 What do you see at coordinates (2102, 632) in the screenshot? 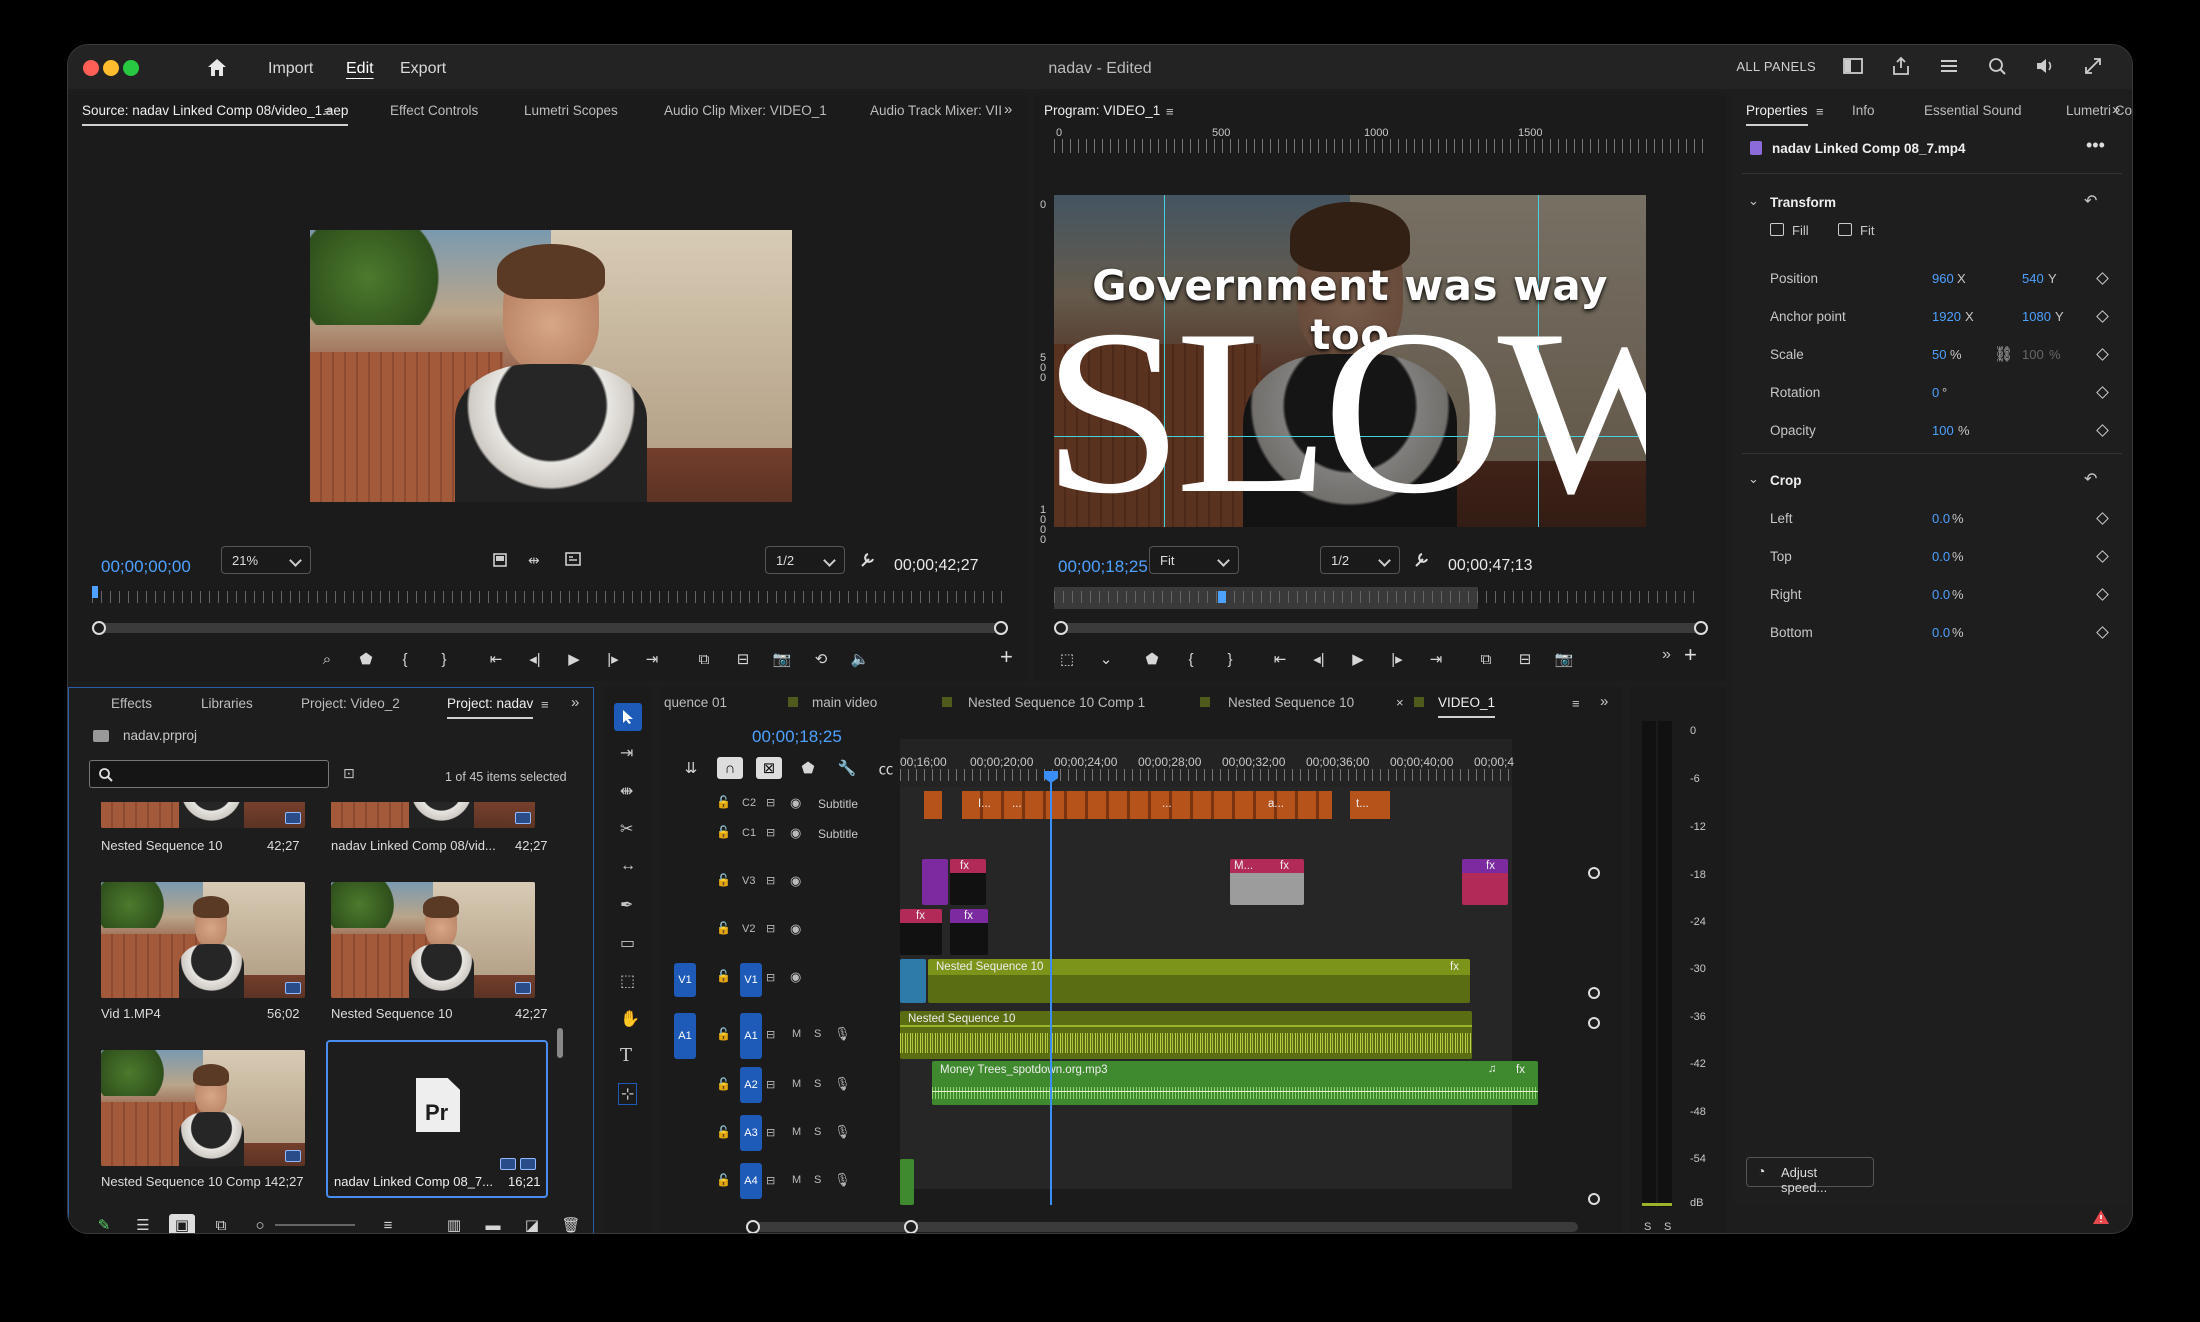
I see `crop-bottom-keyframe-icon` at bounding box center [2102, 632].